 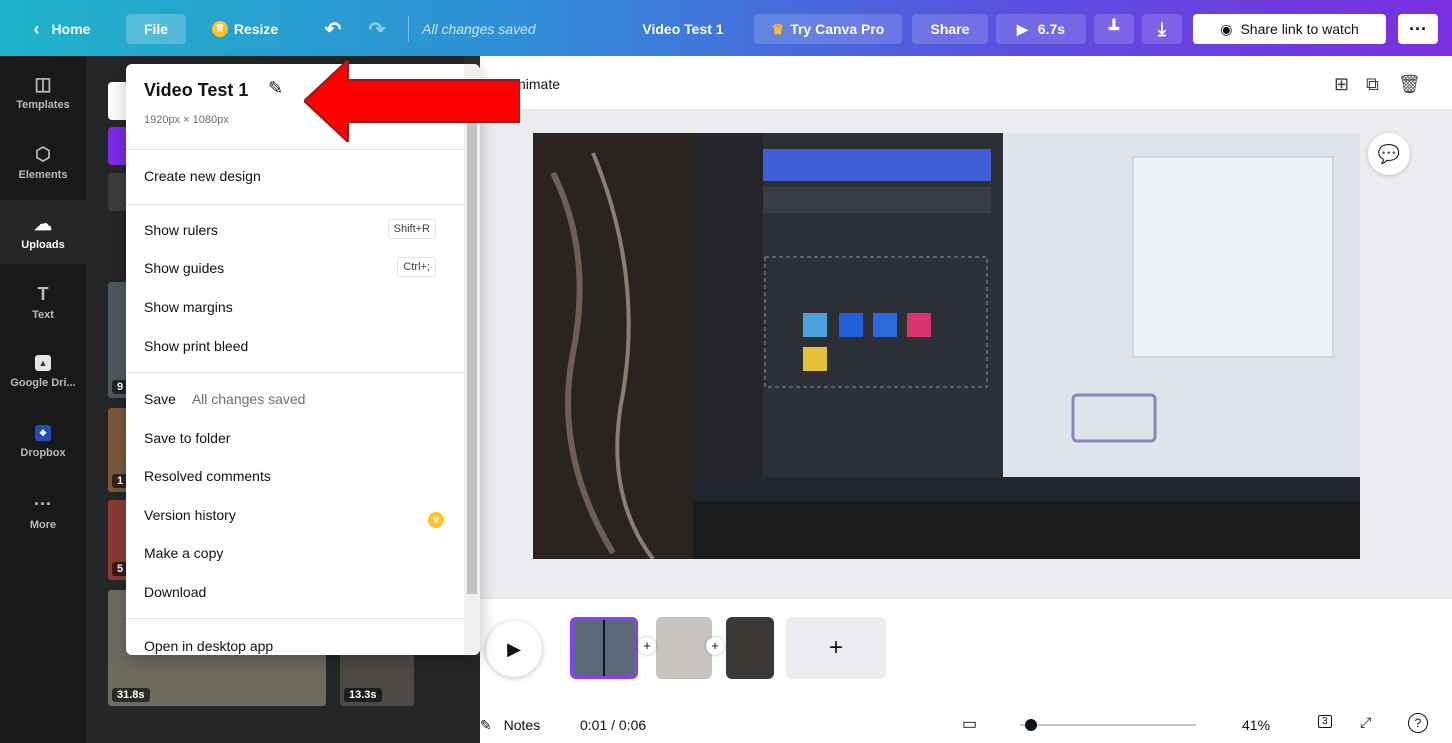 I want to click on make-a-copy-item: Make a copy, so click(x=183, y=553).